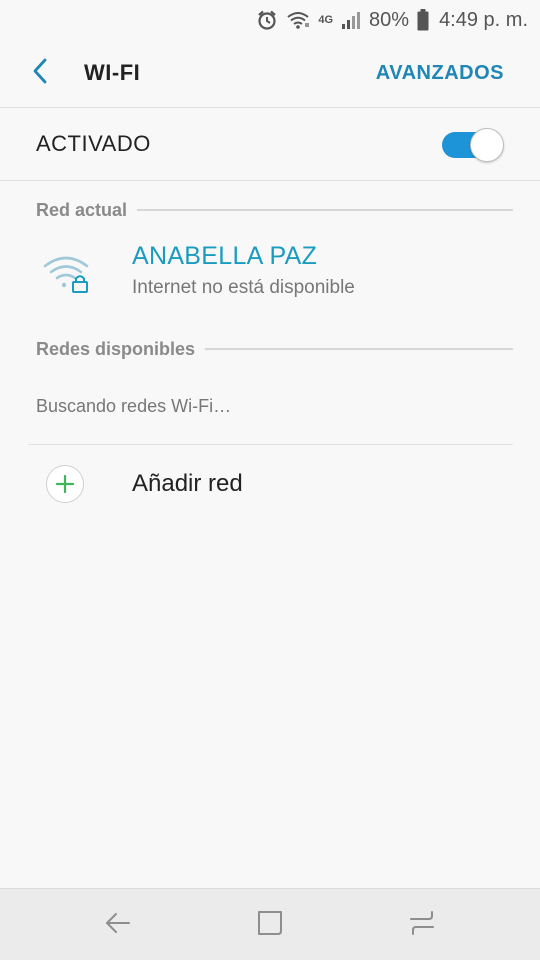  Describe the element at coordinates (267, 20) in the screenshot. I see `alarm-icon` at that location.